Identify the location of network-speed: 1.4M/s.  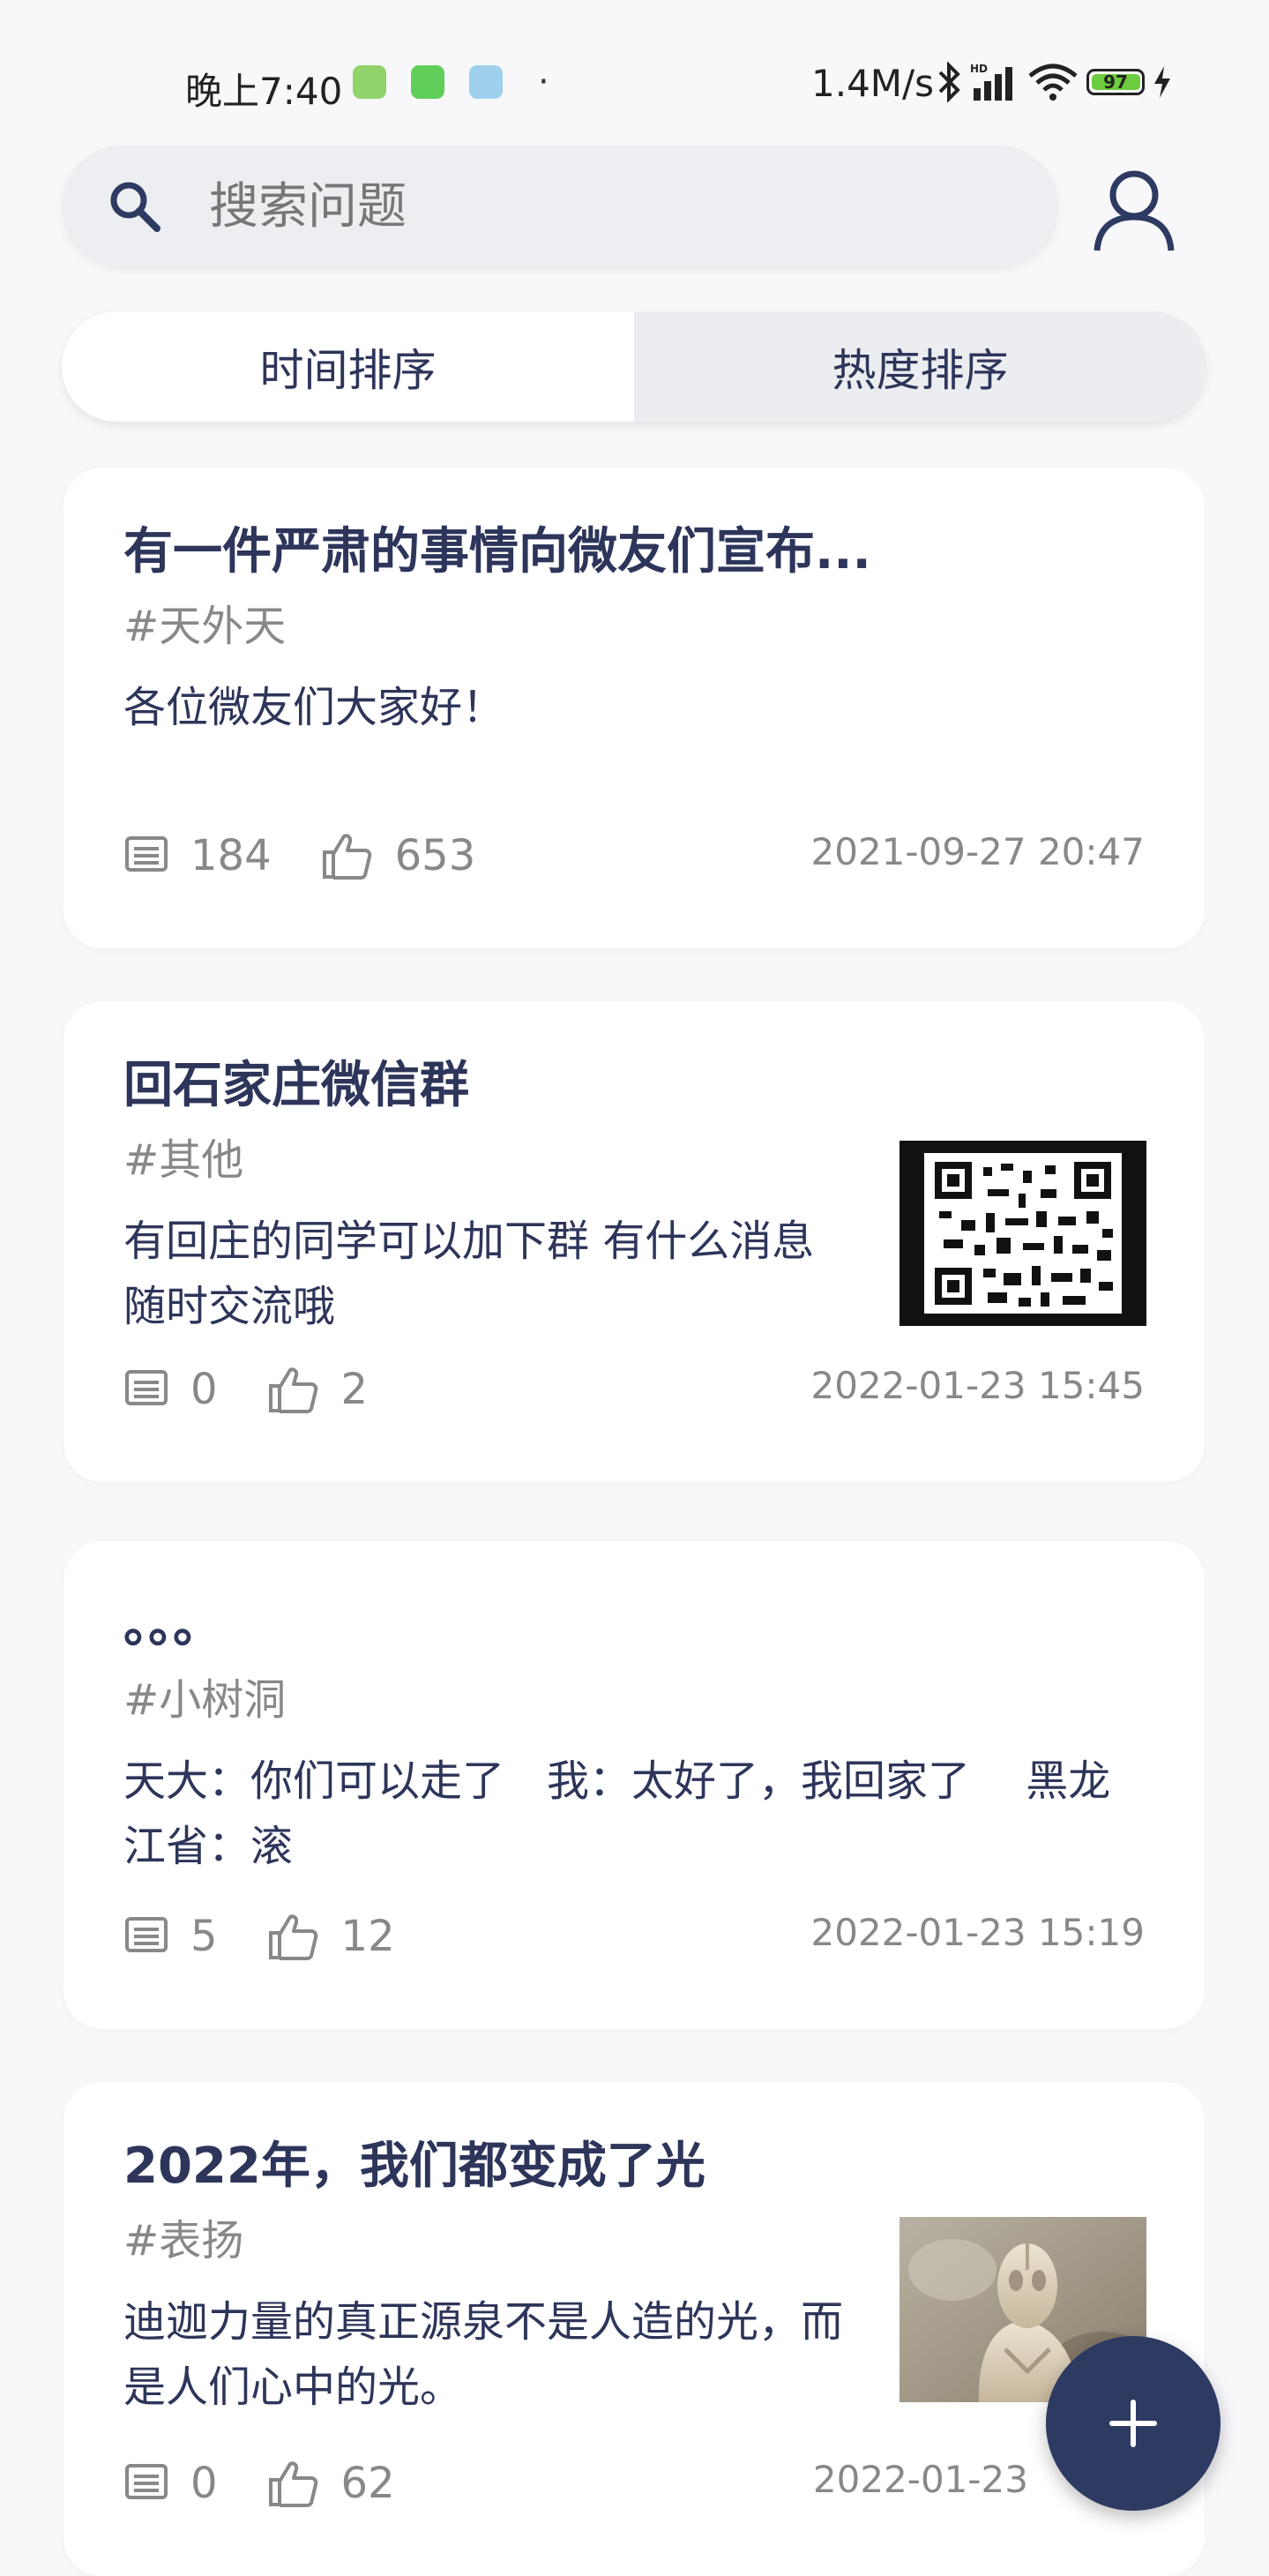
(873, 83).